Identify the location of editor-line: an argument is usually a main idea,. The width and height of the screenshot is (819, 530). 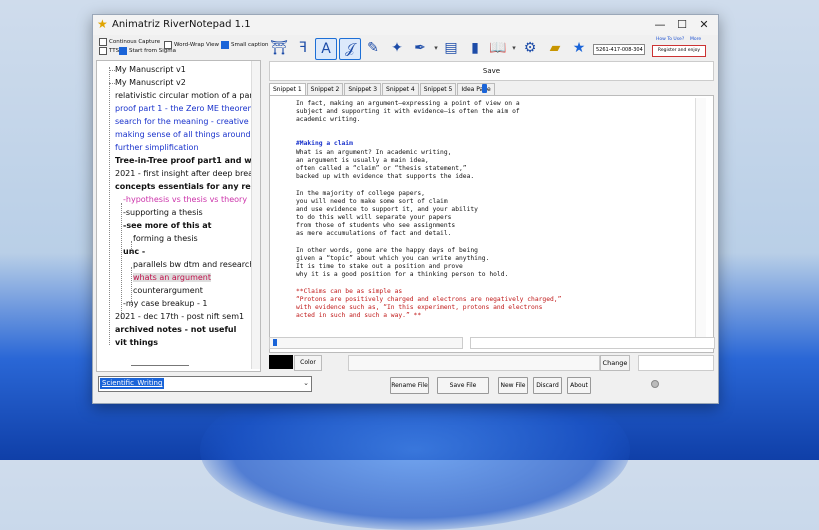
(362, 160).